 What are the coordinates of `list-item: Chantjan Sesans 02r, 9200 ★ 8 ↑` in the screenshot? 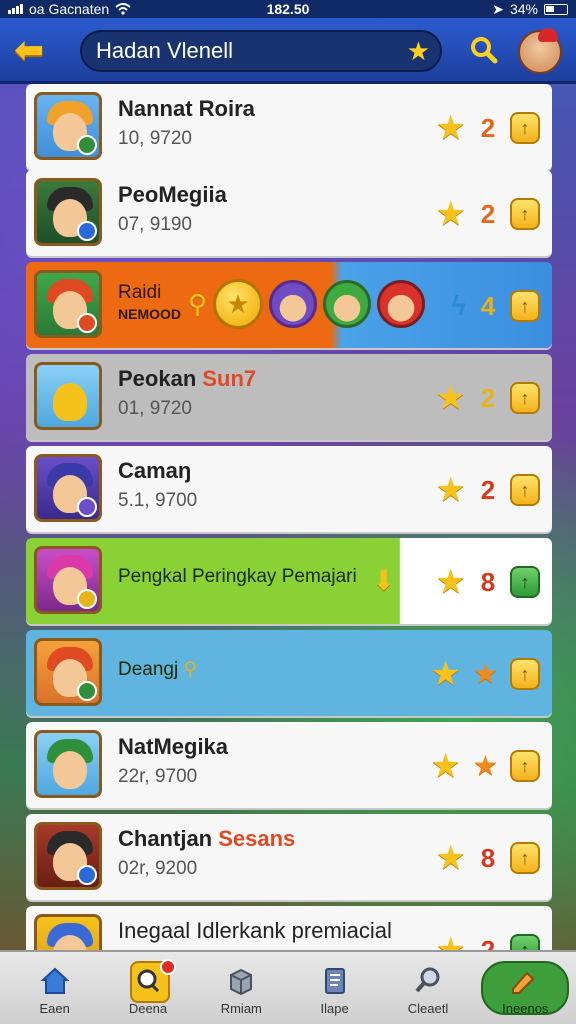 It's located at (289, 857).